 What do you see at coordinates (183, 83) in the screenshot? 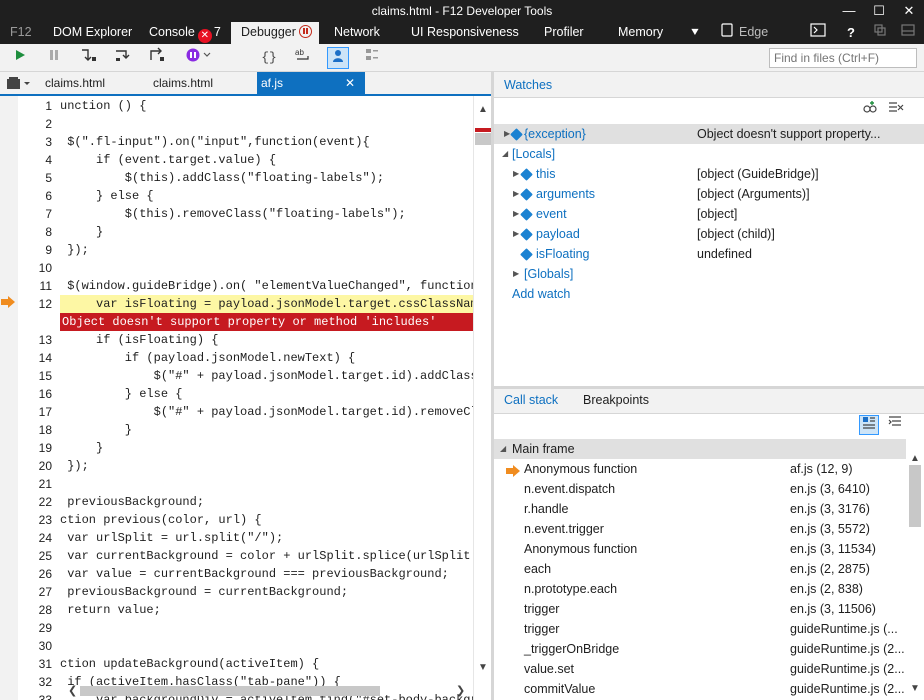
I see `file-tab-claims-html-2: claims.html` at bounding box center [183, 83].